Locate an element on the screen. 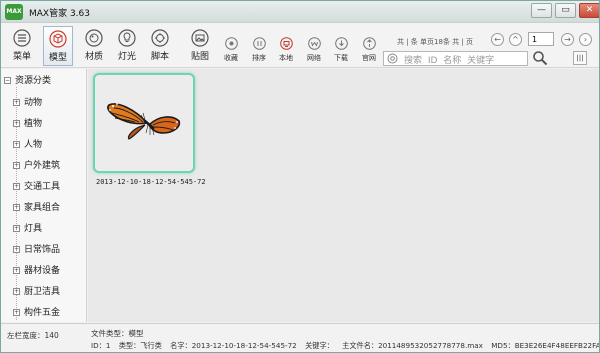  sort-label: 排序 is located at coordinates (259, 58).